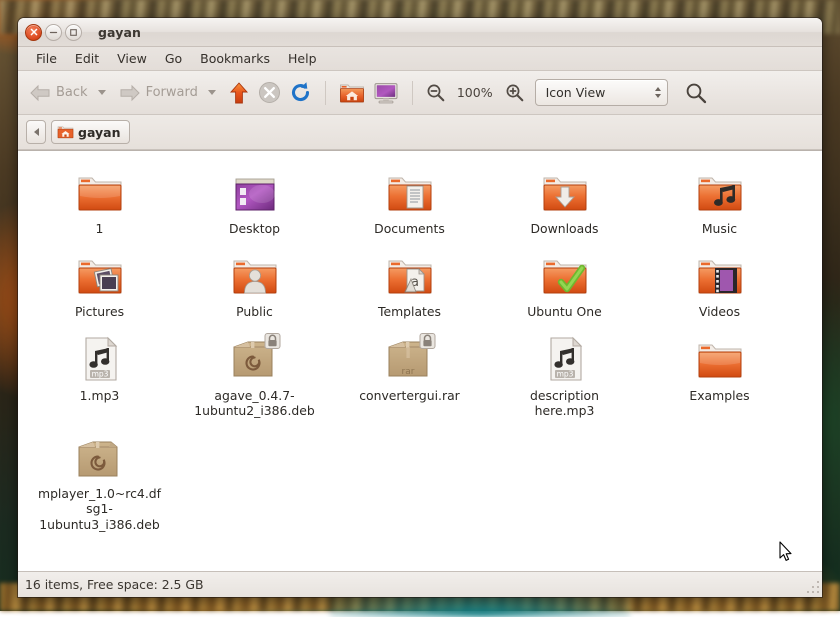 The width and height of the screenshot is (840, 617). What do you see at coordinates (46, 58) in the screenshot?
I see `menu-item-file: File` at bounding box center [46, 58].